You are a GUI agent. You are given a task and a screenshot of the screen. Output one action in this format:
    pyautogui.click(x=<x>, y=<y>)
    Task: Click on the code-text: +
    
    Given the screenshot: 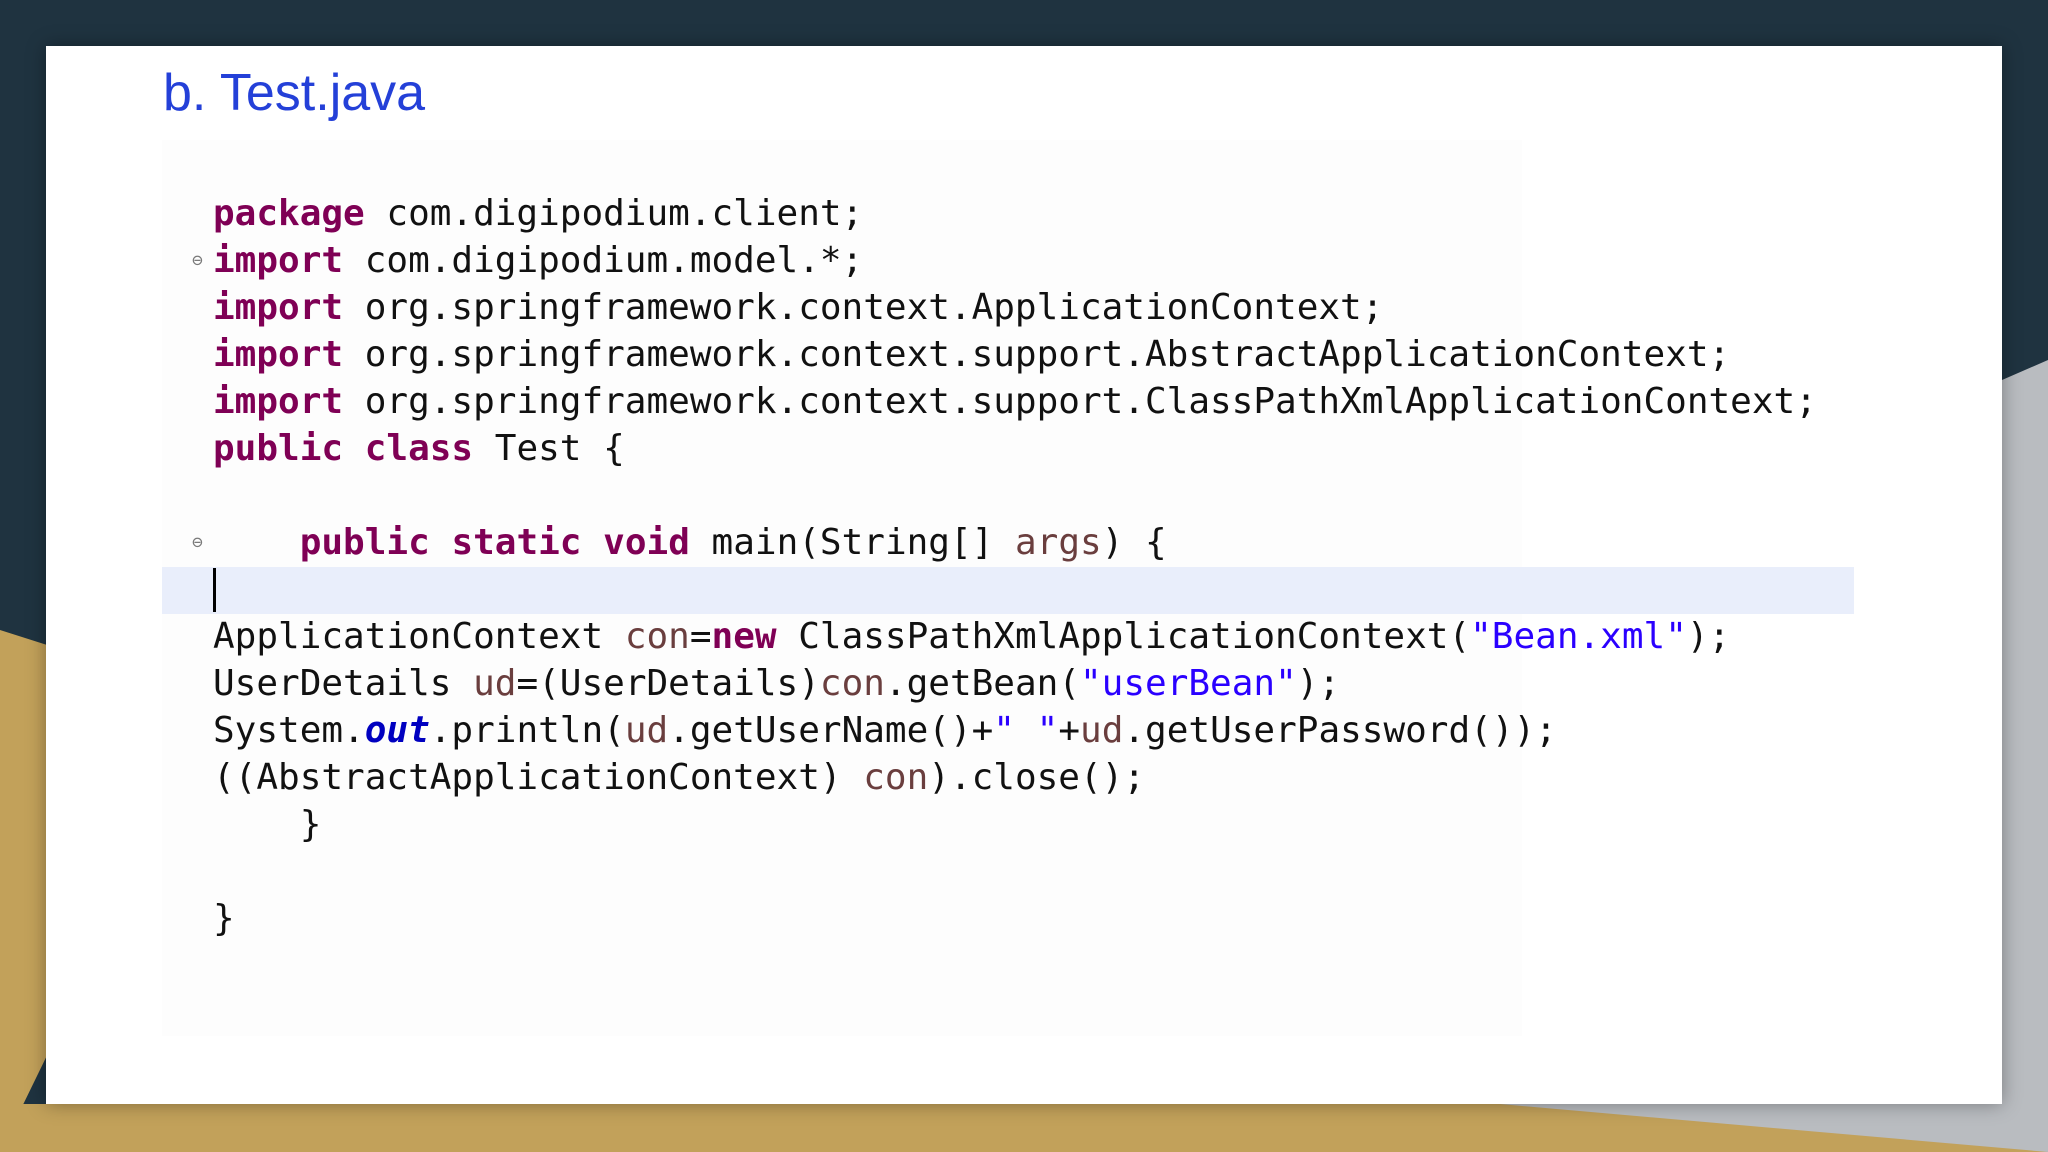 What is the action you would take?
    pyautogui.click(x=1069, y=730)
    